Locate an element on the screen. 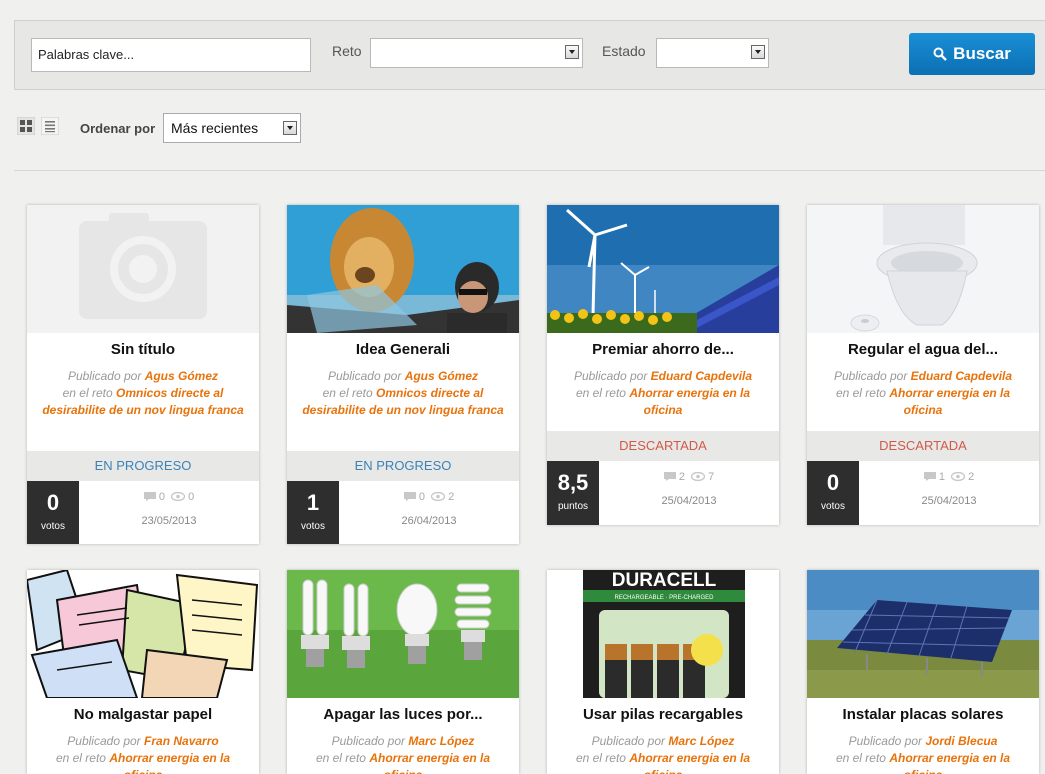 The height and width of the screenshot is (774, 1045). card-title: No malgastar papel is located at coordinates (143, 714).